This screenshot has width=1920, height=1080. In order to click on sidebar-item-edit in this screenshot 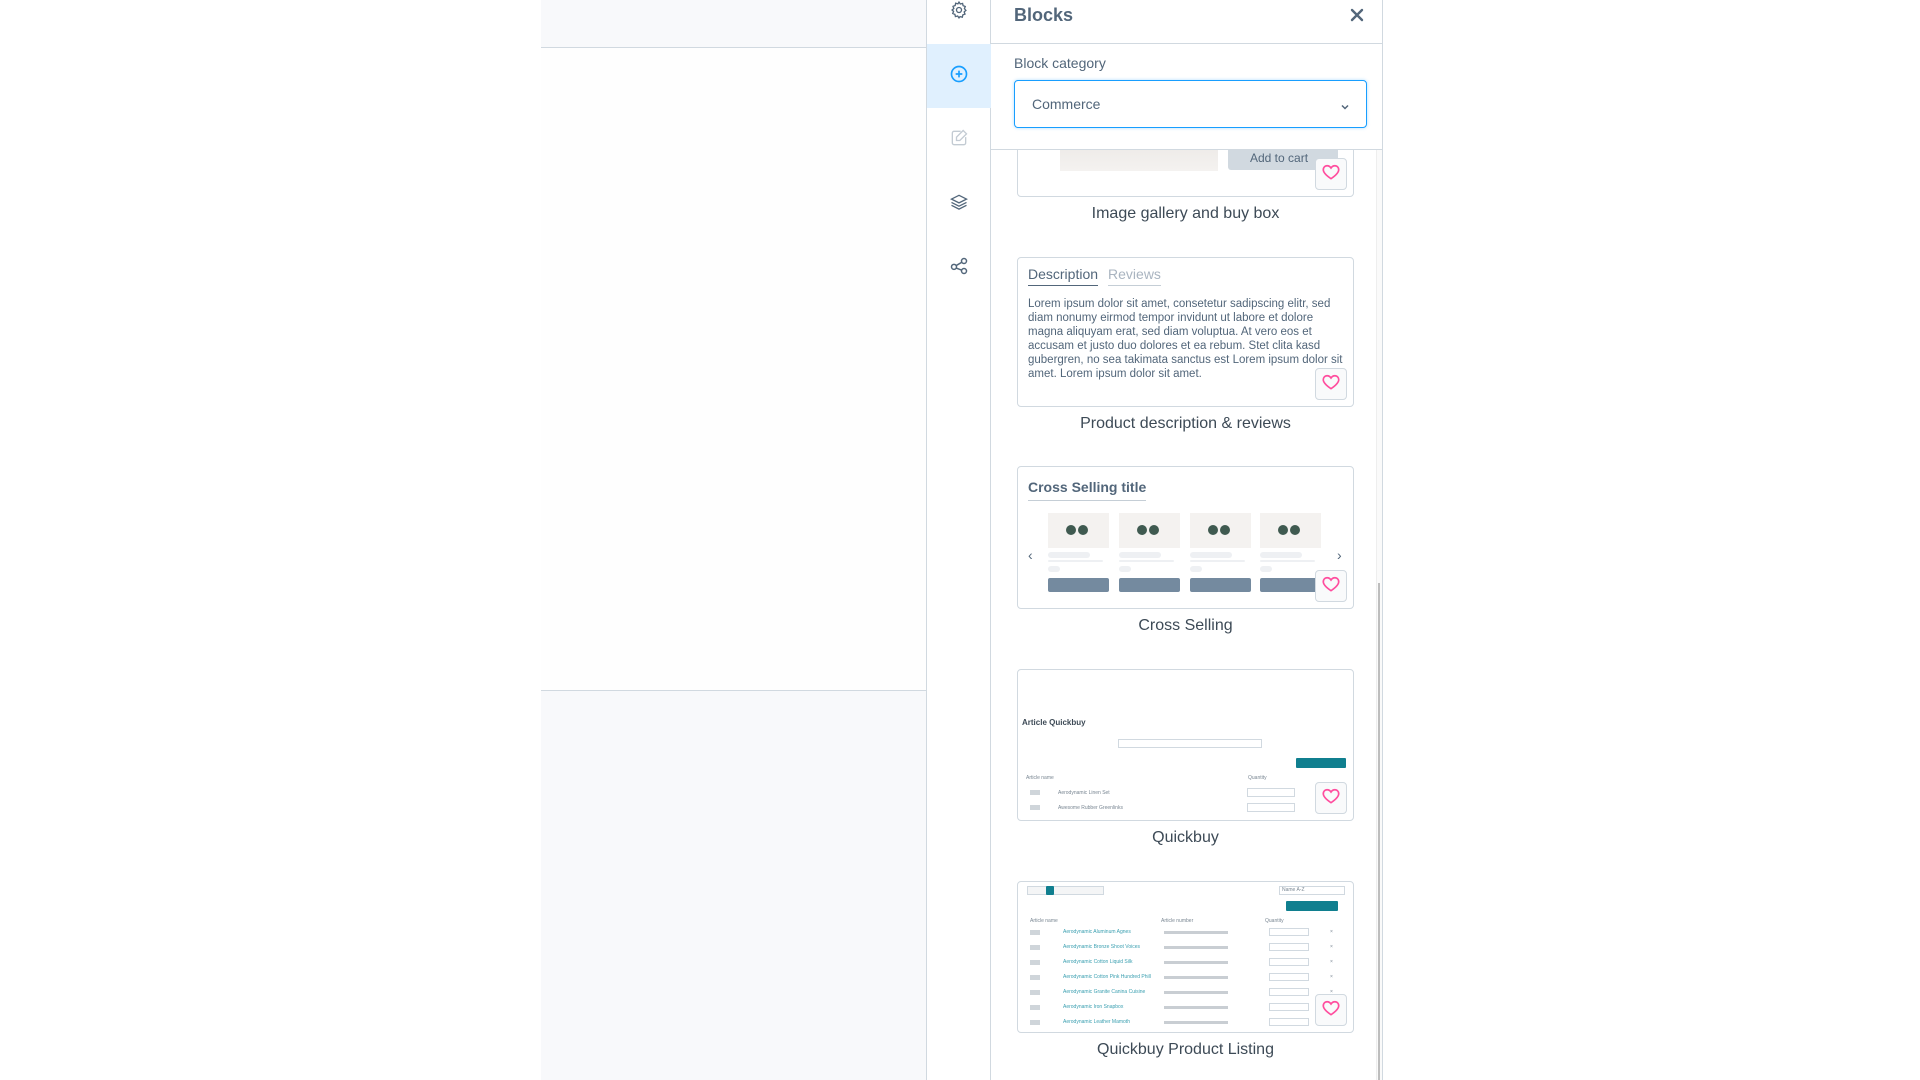, I will do `click(959, 140)`.